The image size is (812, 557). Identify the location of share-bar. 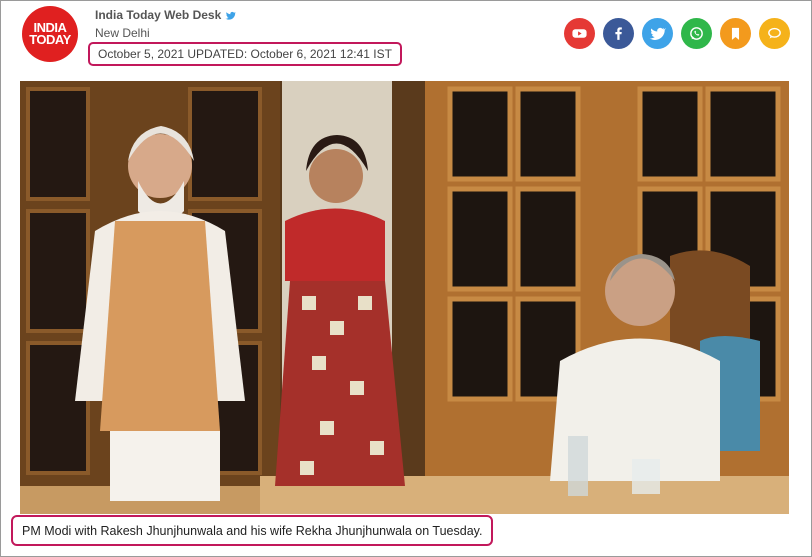
(677, 33).